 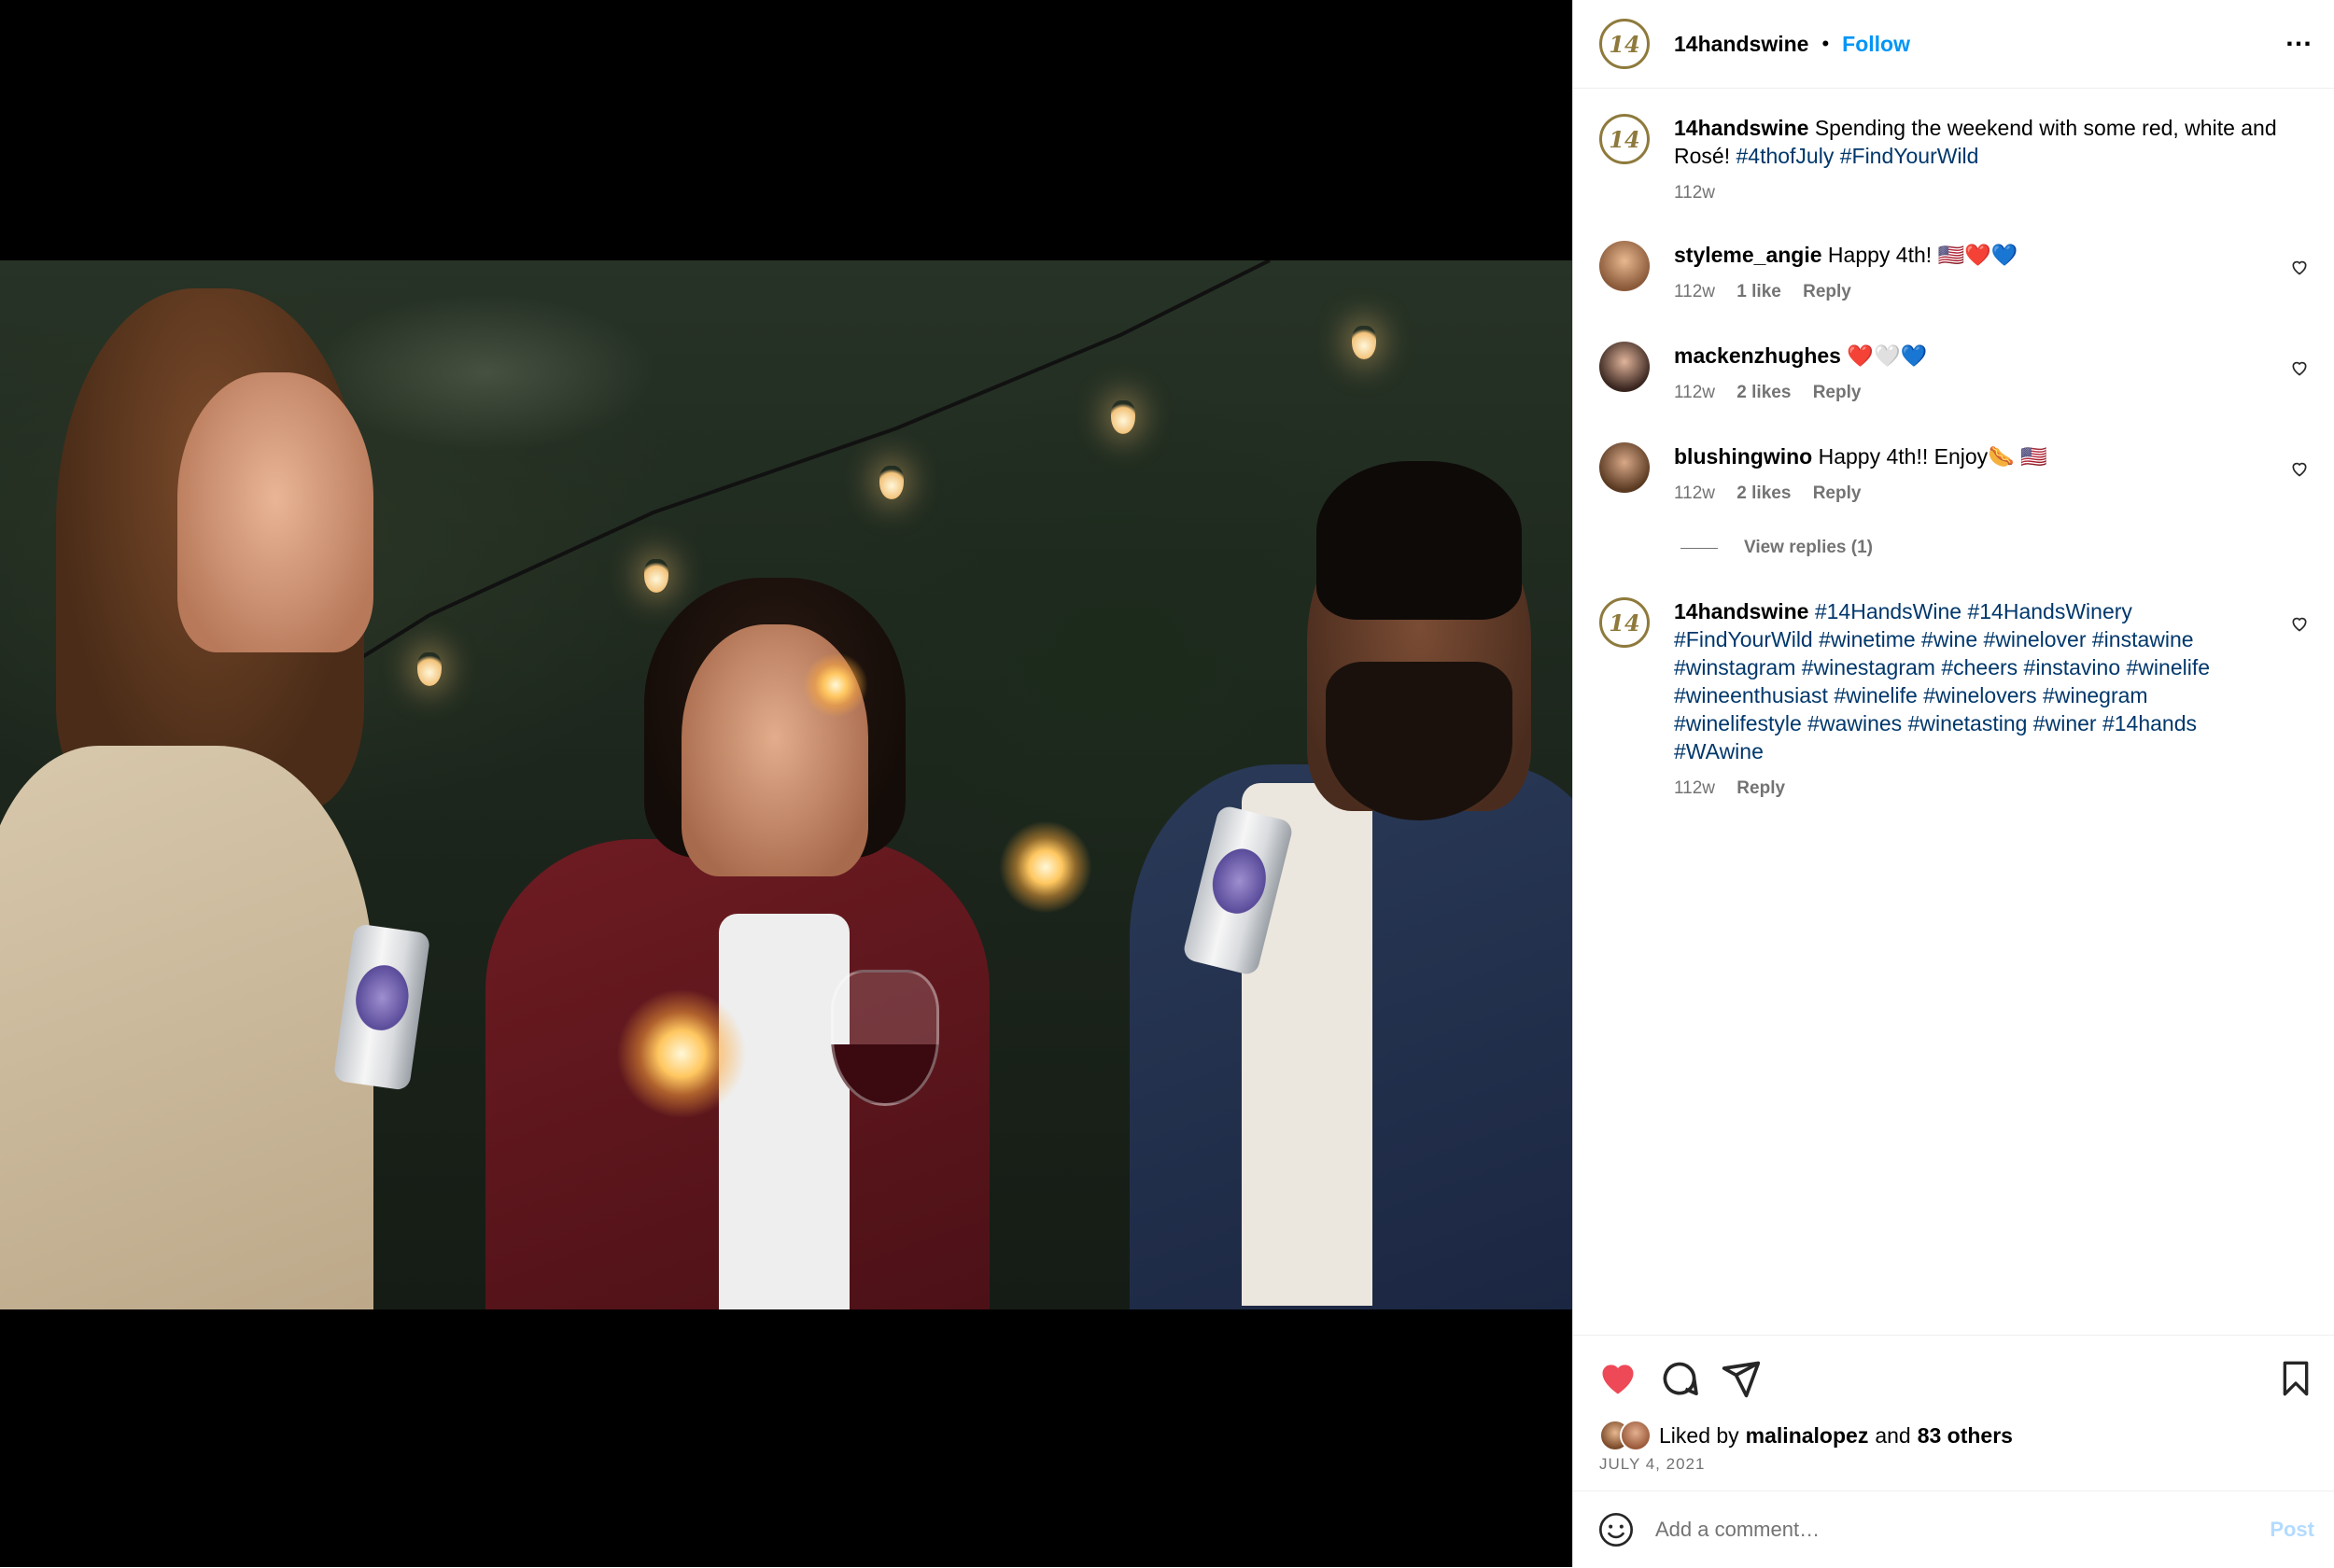 I want to click on comment-username: mackenzhughes, so click(x=1757, y=355).